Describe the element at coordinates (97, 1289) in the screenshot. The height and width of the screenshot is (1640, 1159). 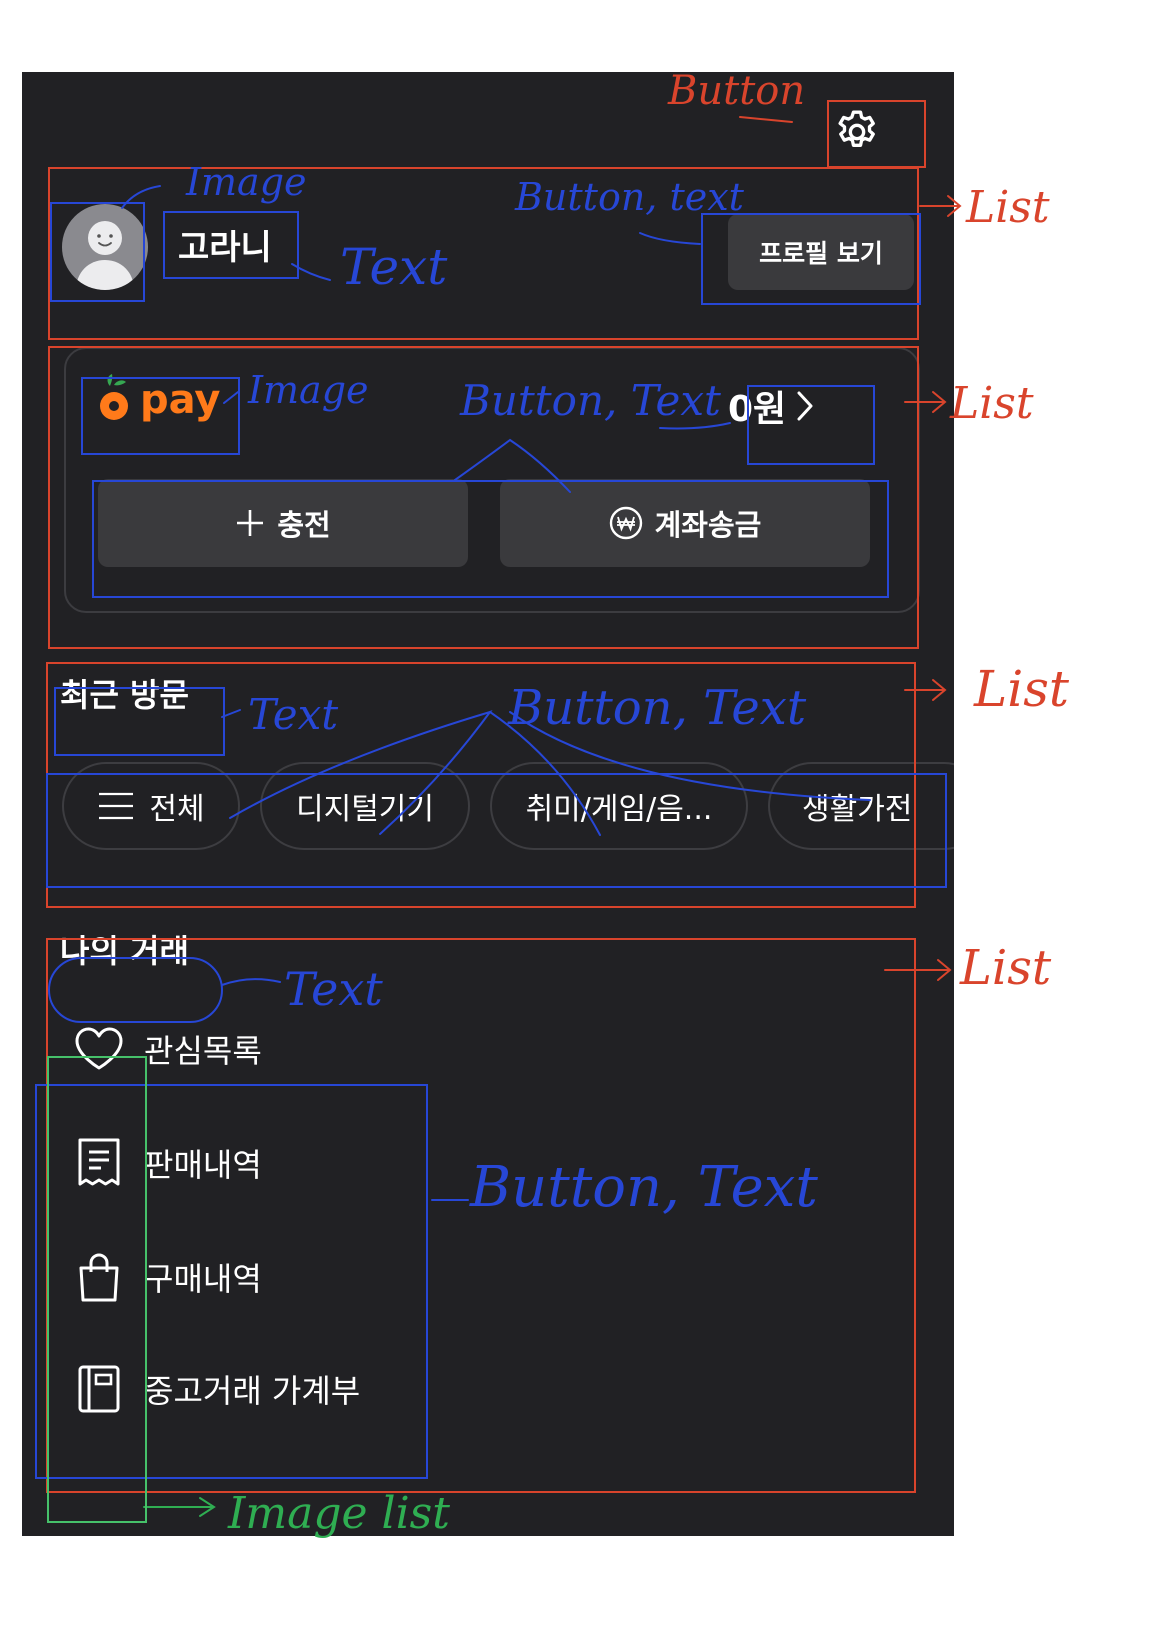
I see `annotation-box-icon-list` at that location.